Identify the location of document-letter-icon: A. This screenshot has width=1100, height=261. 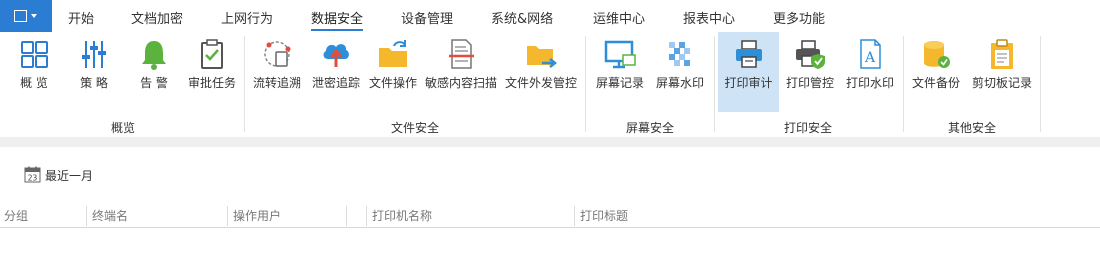
(870, 54).